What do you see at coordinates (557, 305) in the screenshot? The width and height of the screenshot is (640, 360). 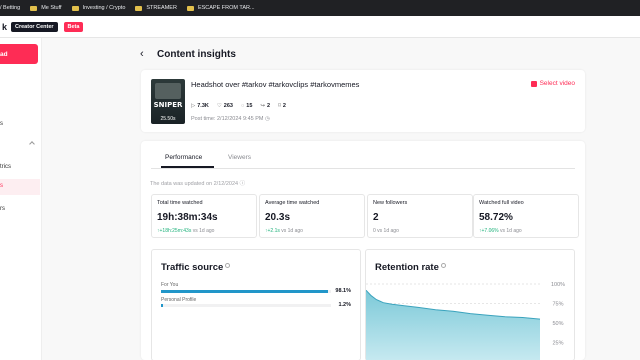 I see `y-tick-label: 75%` at bounding box center [557, 305].